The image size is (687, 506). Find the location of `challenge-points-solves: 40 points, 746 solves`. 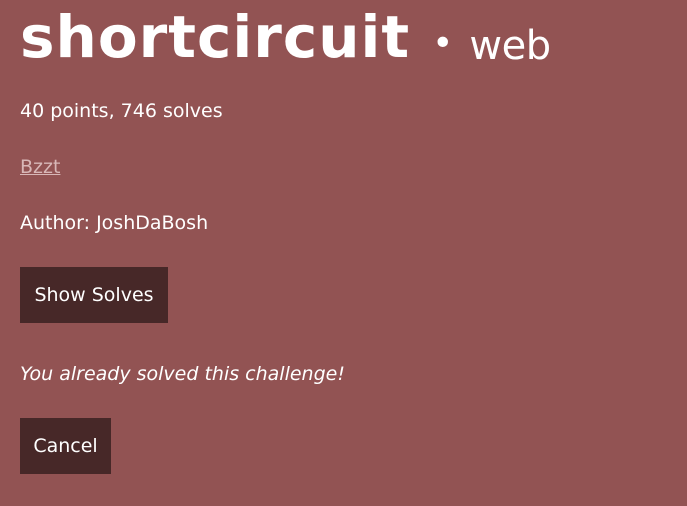

challenge-points-solves: 40 points, 746 solves is located at coordinates (121, 111).